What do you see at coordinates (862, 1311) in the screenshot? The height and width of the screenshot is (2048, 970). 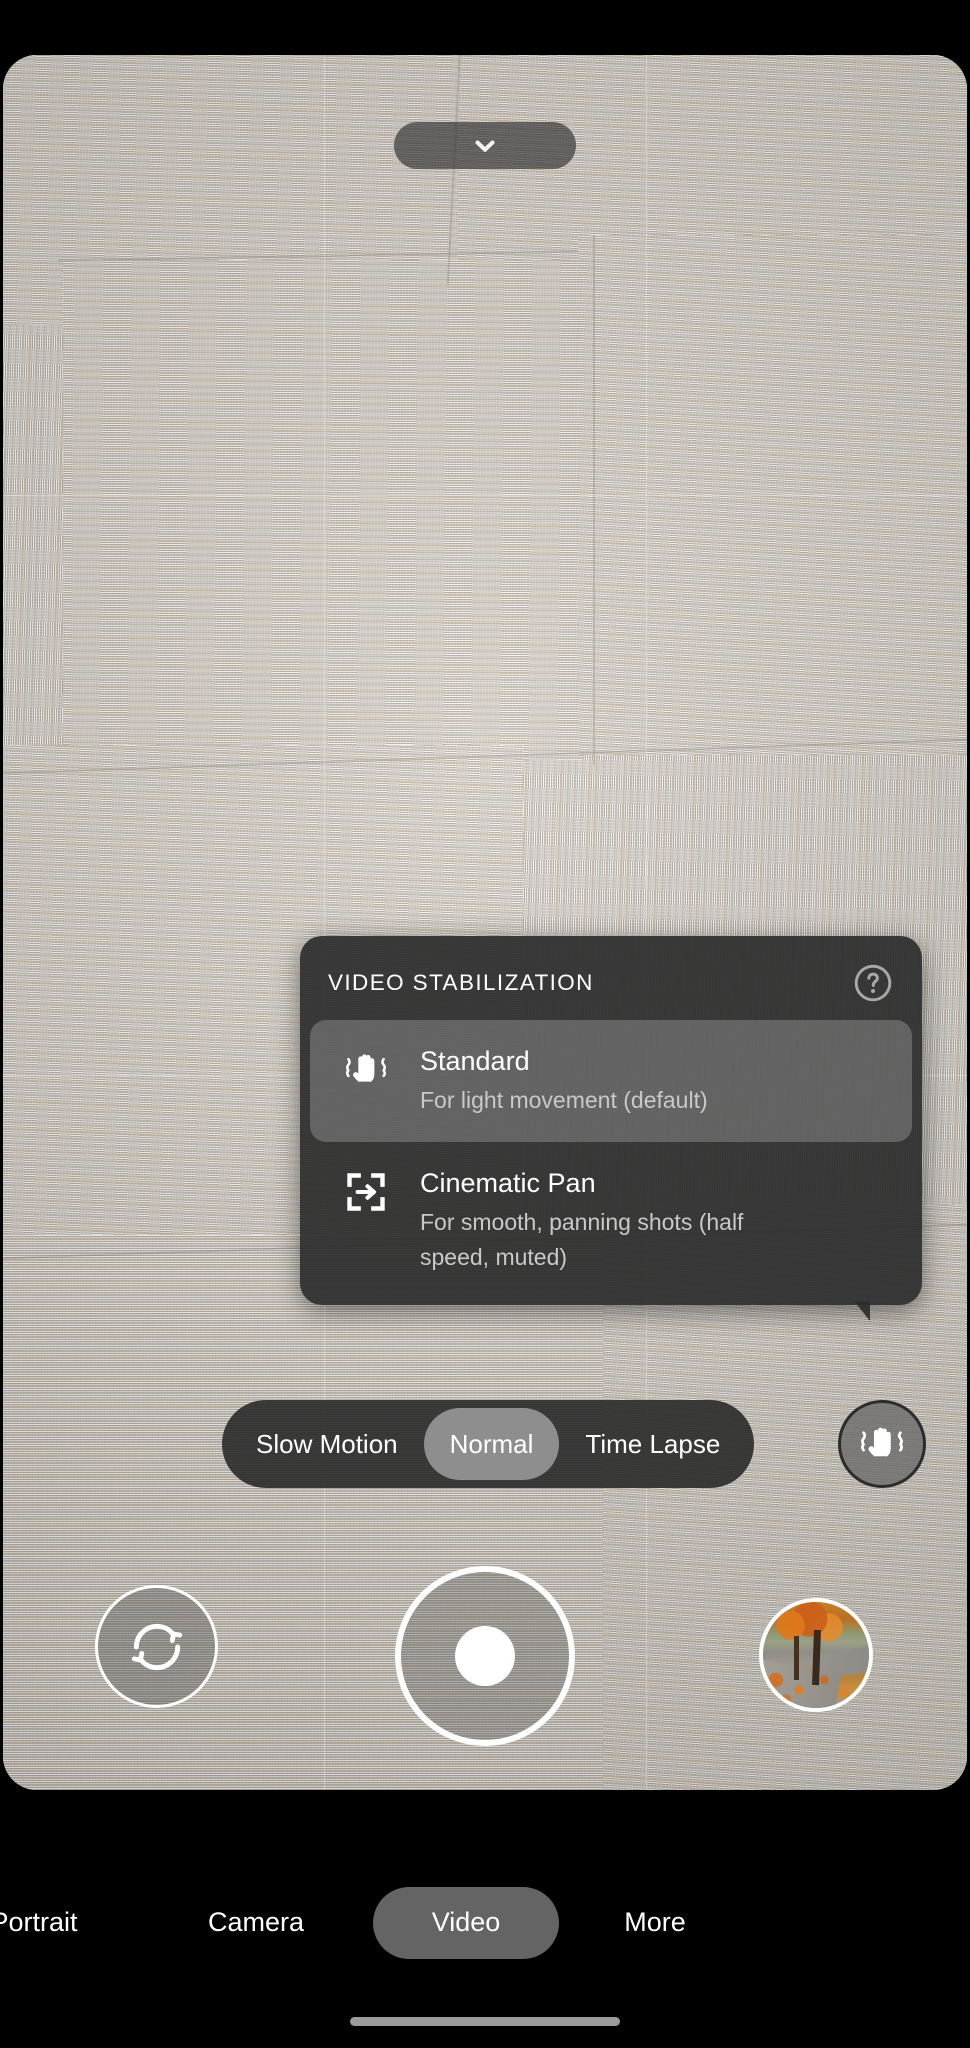 I see `dialog-pointer-tail` at bounding box center [862, 1311].